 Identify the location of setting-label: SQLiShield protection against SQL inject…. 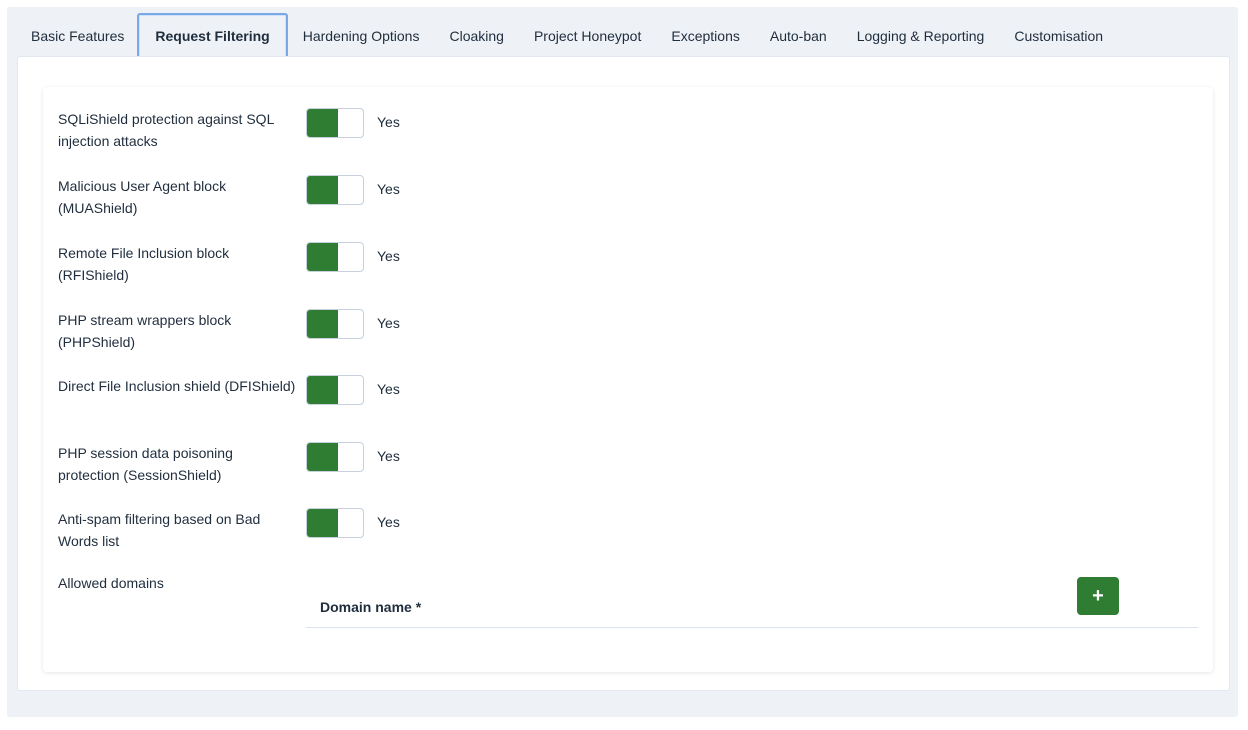
(166, 130).